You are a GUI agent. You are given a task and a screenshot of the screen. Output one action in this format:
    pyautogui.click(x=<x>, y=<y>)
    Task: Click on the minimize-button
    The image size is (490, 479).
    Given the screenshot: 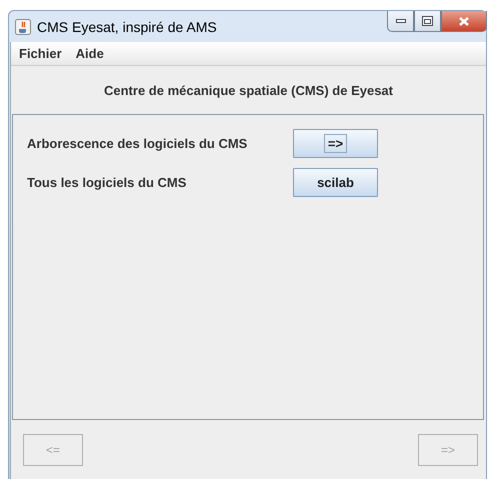 What is the action you would take?
    pyautogui.click(x=400, y=21)
    